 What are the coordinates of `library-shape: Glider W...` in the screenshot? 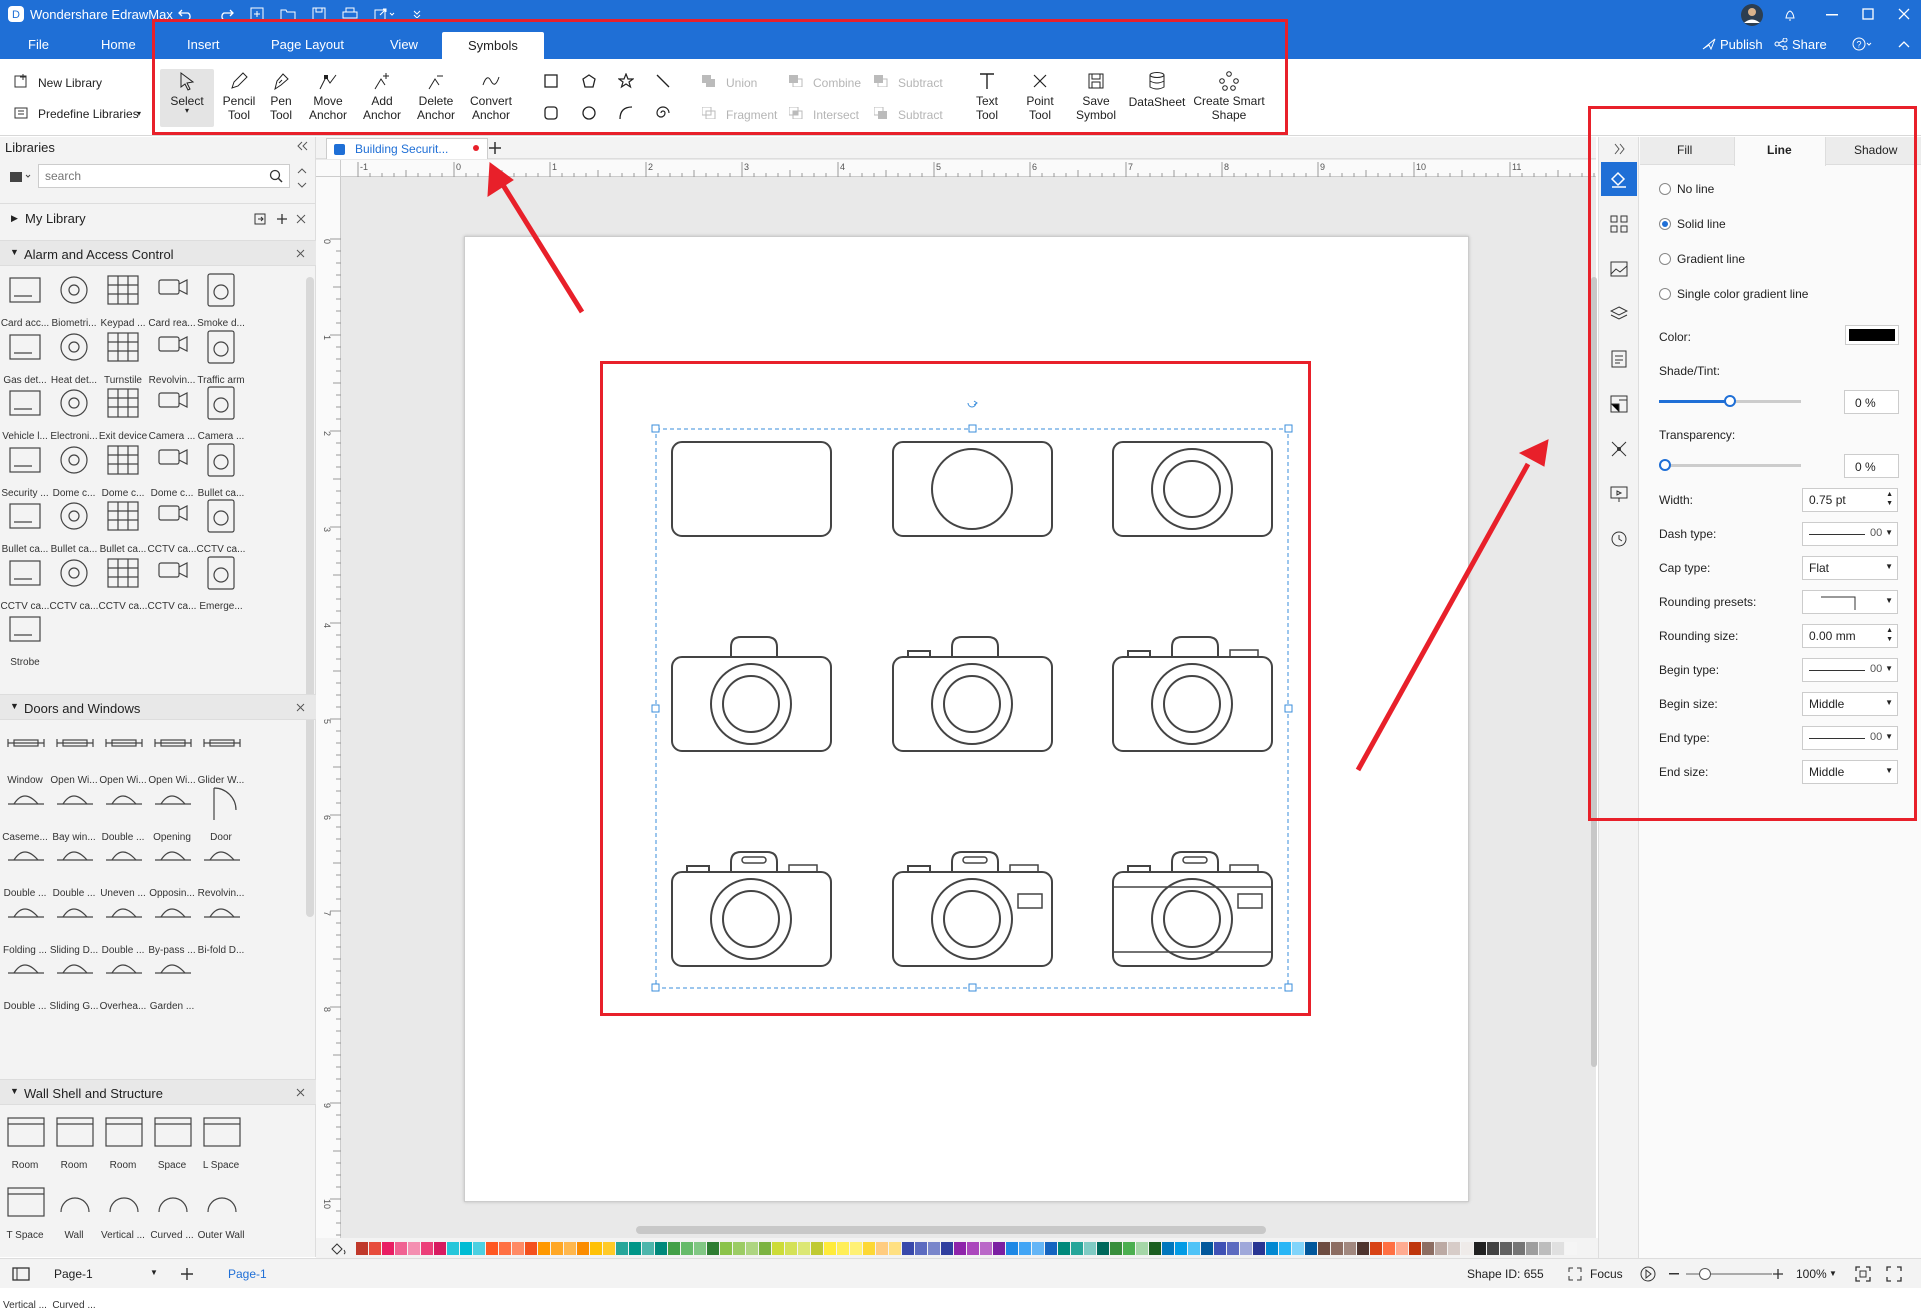 It's located at (221, 756).